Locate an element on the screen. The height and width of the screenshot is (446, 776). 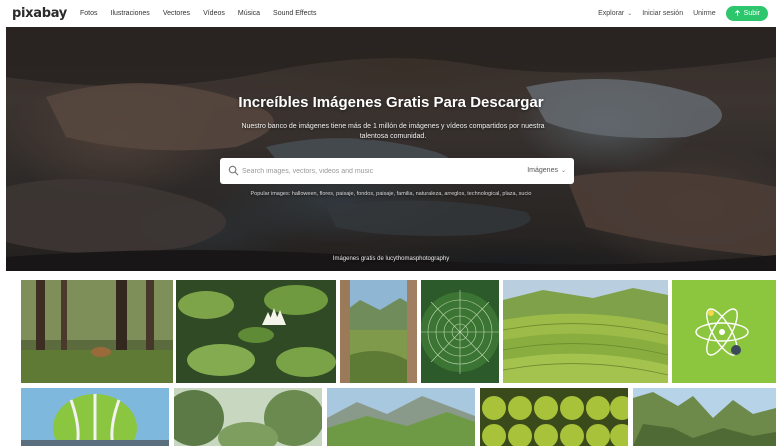
water-lily-image is located at coordinates (256, 331).